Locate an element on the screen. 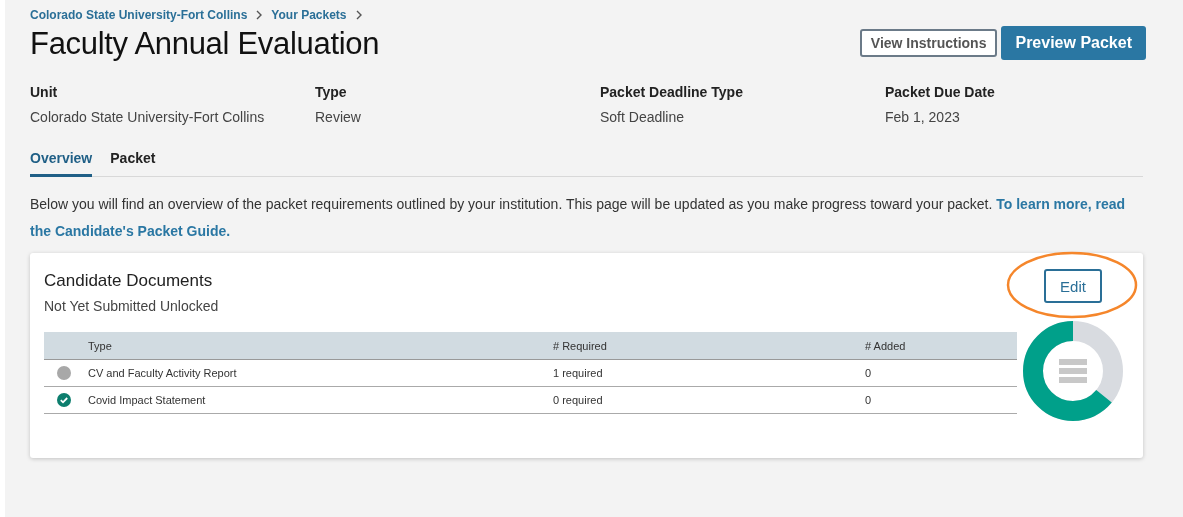  detail-value: Soft Deadline is located at coordinates (643, 117).